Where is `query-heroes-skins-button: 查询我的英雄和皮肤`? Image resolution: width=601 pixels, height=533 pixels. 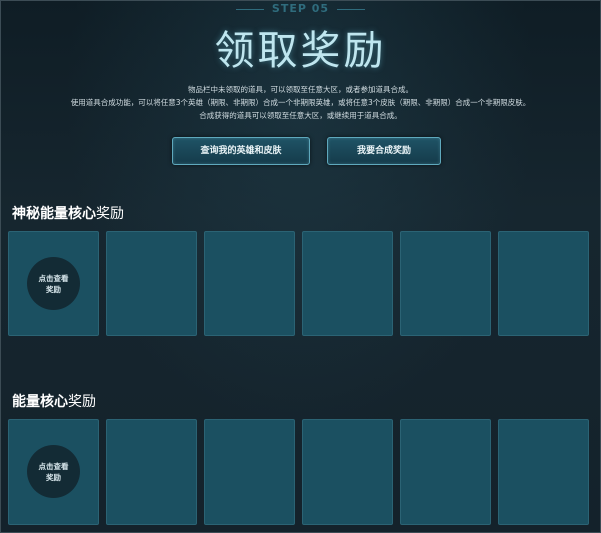 query-heroes-skins-button: 查询我的英雄和皮肤 is located at coordinates (241, 151).